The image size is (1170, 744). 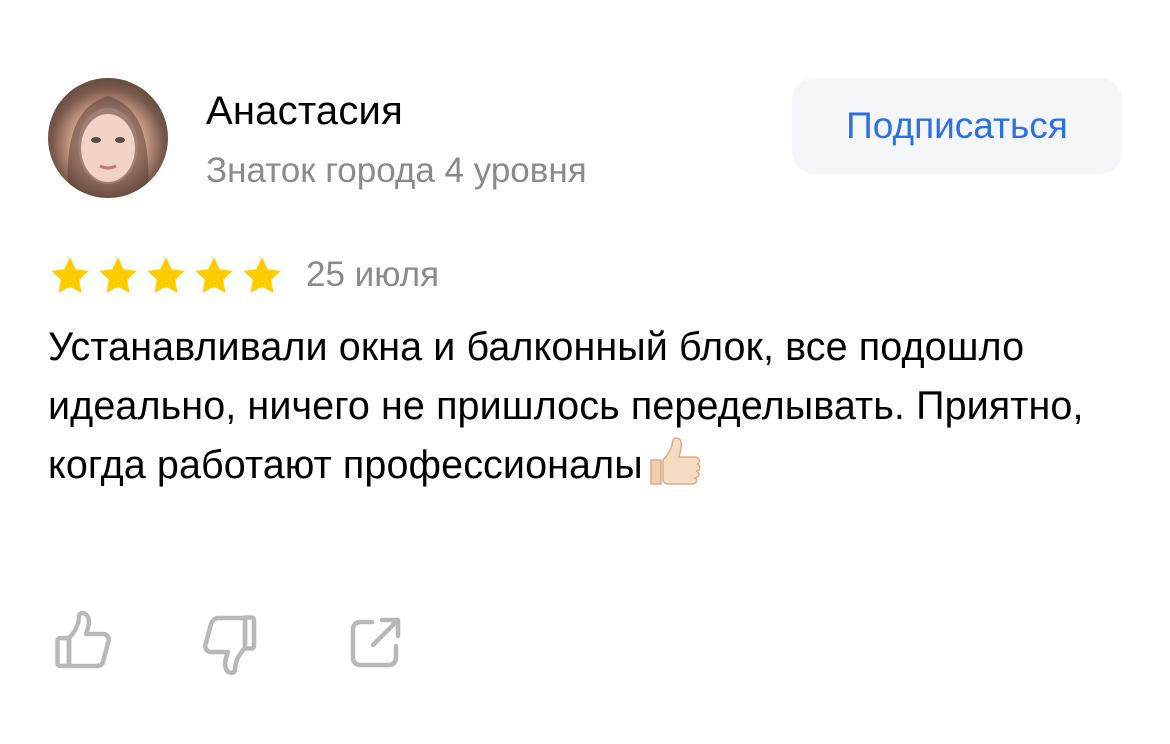 I want to click on share-button, so click(x=377, y=643).